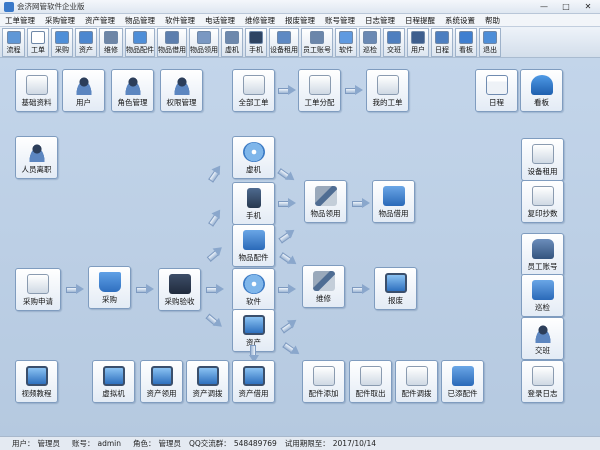 This screenshot has width=600, height=450. Describe the element at coordinates (253, 393) in the screenshot. I see `node-label: 资产借用` at that location.